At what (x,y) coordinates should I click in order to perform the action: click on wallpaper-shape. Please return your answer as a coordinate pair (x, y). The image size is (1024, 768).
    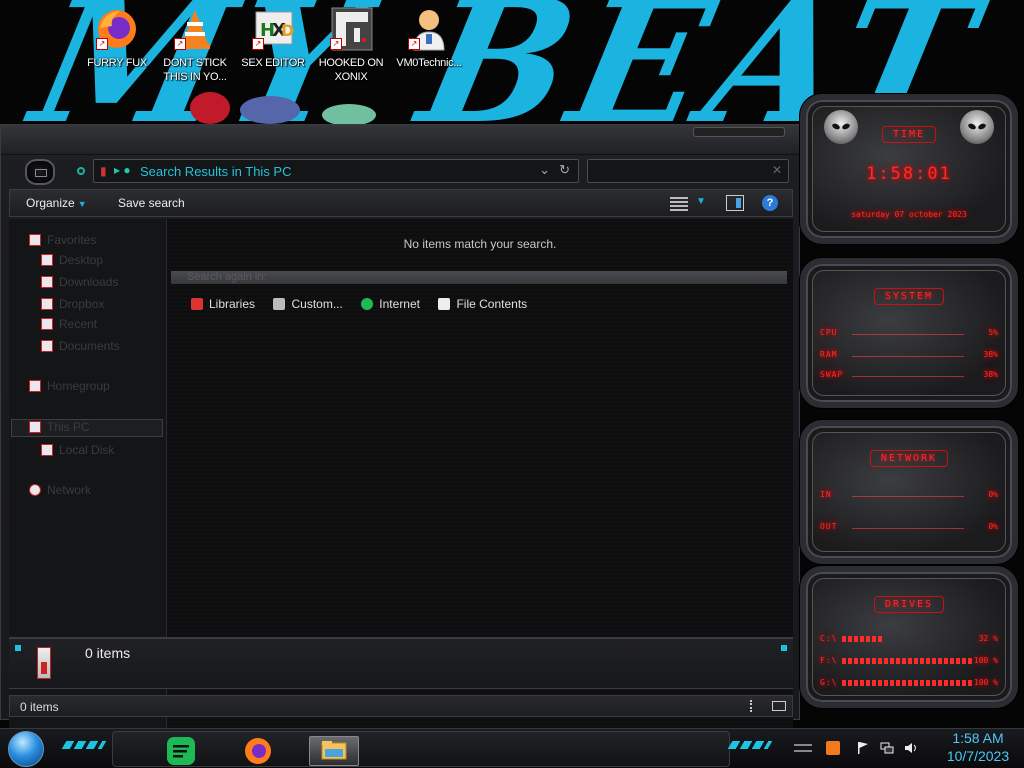
    Looking at the image, I should click on (270, 110).